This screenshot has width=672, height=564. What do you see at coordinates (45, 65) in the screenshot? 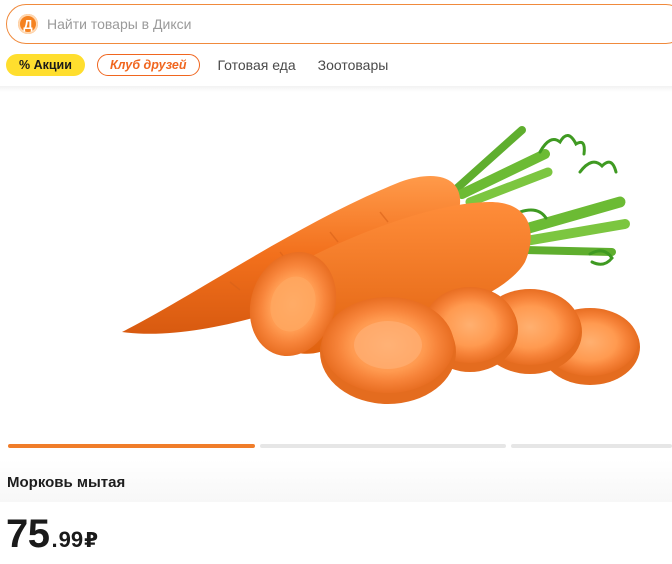
I see `promo-chip: % Акции` at bounding box center [45, 65].